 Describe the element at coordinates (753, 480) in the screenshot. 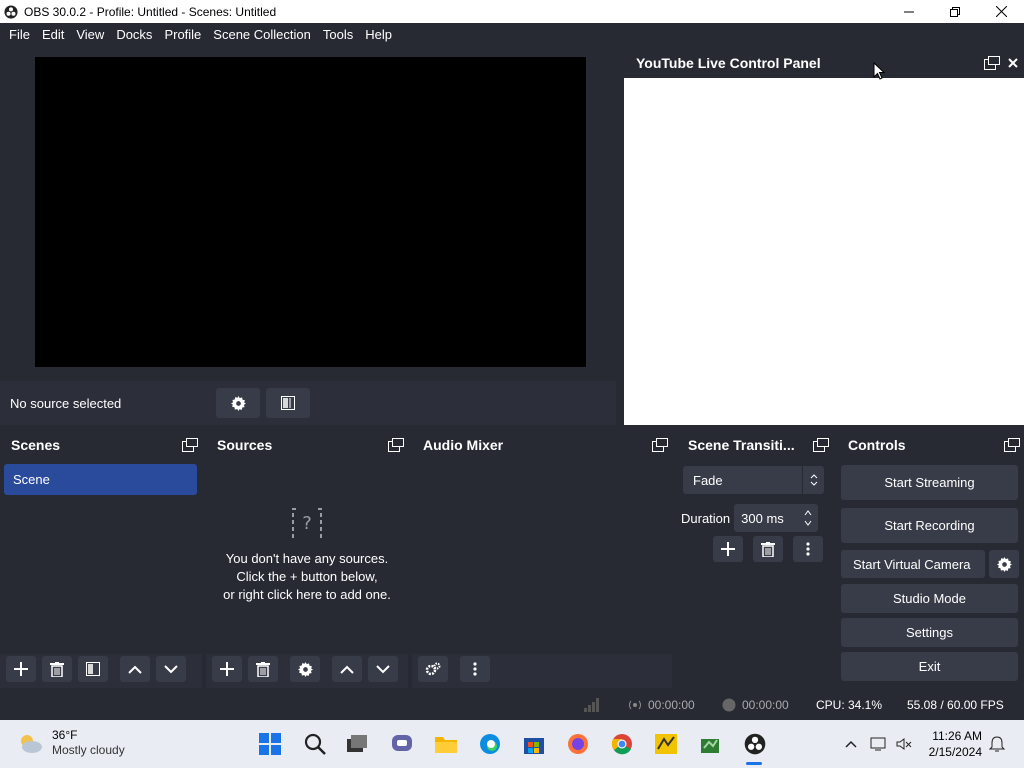

I see `transition-select: Fade` at that location.